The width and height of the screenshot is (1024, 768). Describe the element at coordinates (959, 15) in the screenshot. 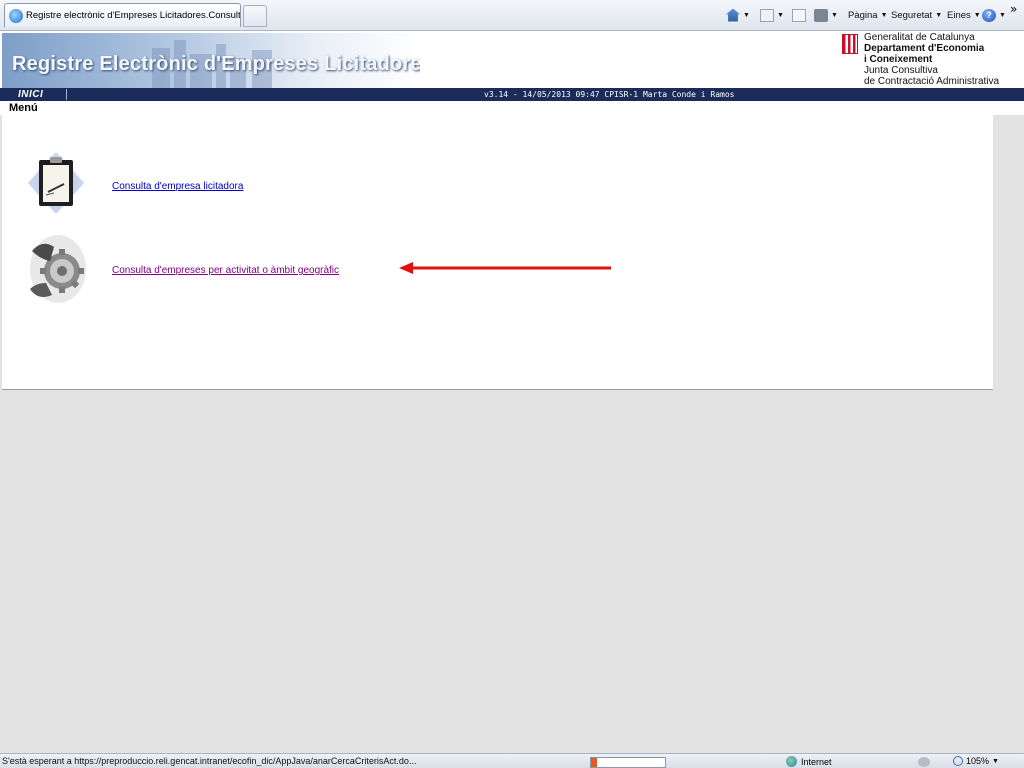

I see `tools-menu-label: Eines` at that location.